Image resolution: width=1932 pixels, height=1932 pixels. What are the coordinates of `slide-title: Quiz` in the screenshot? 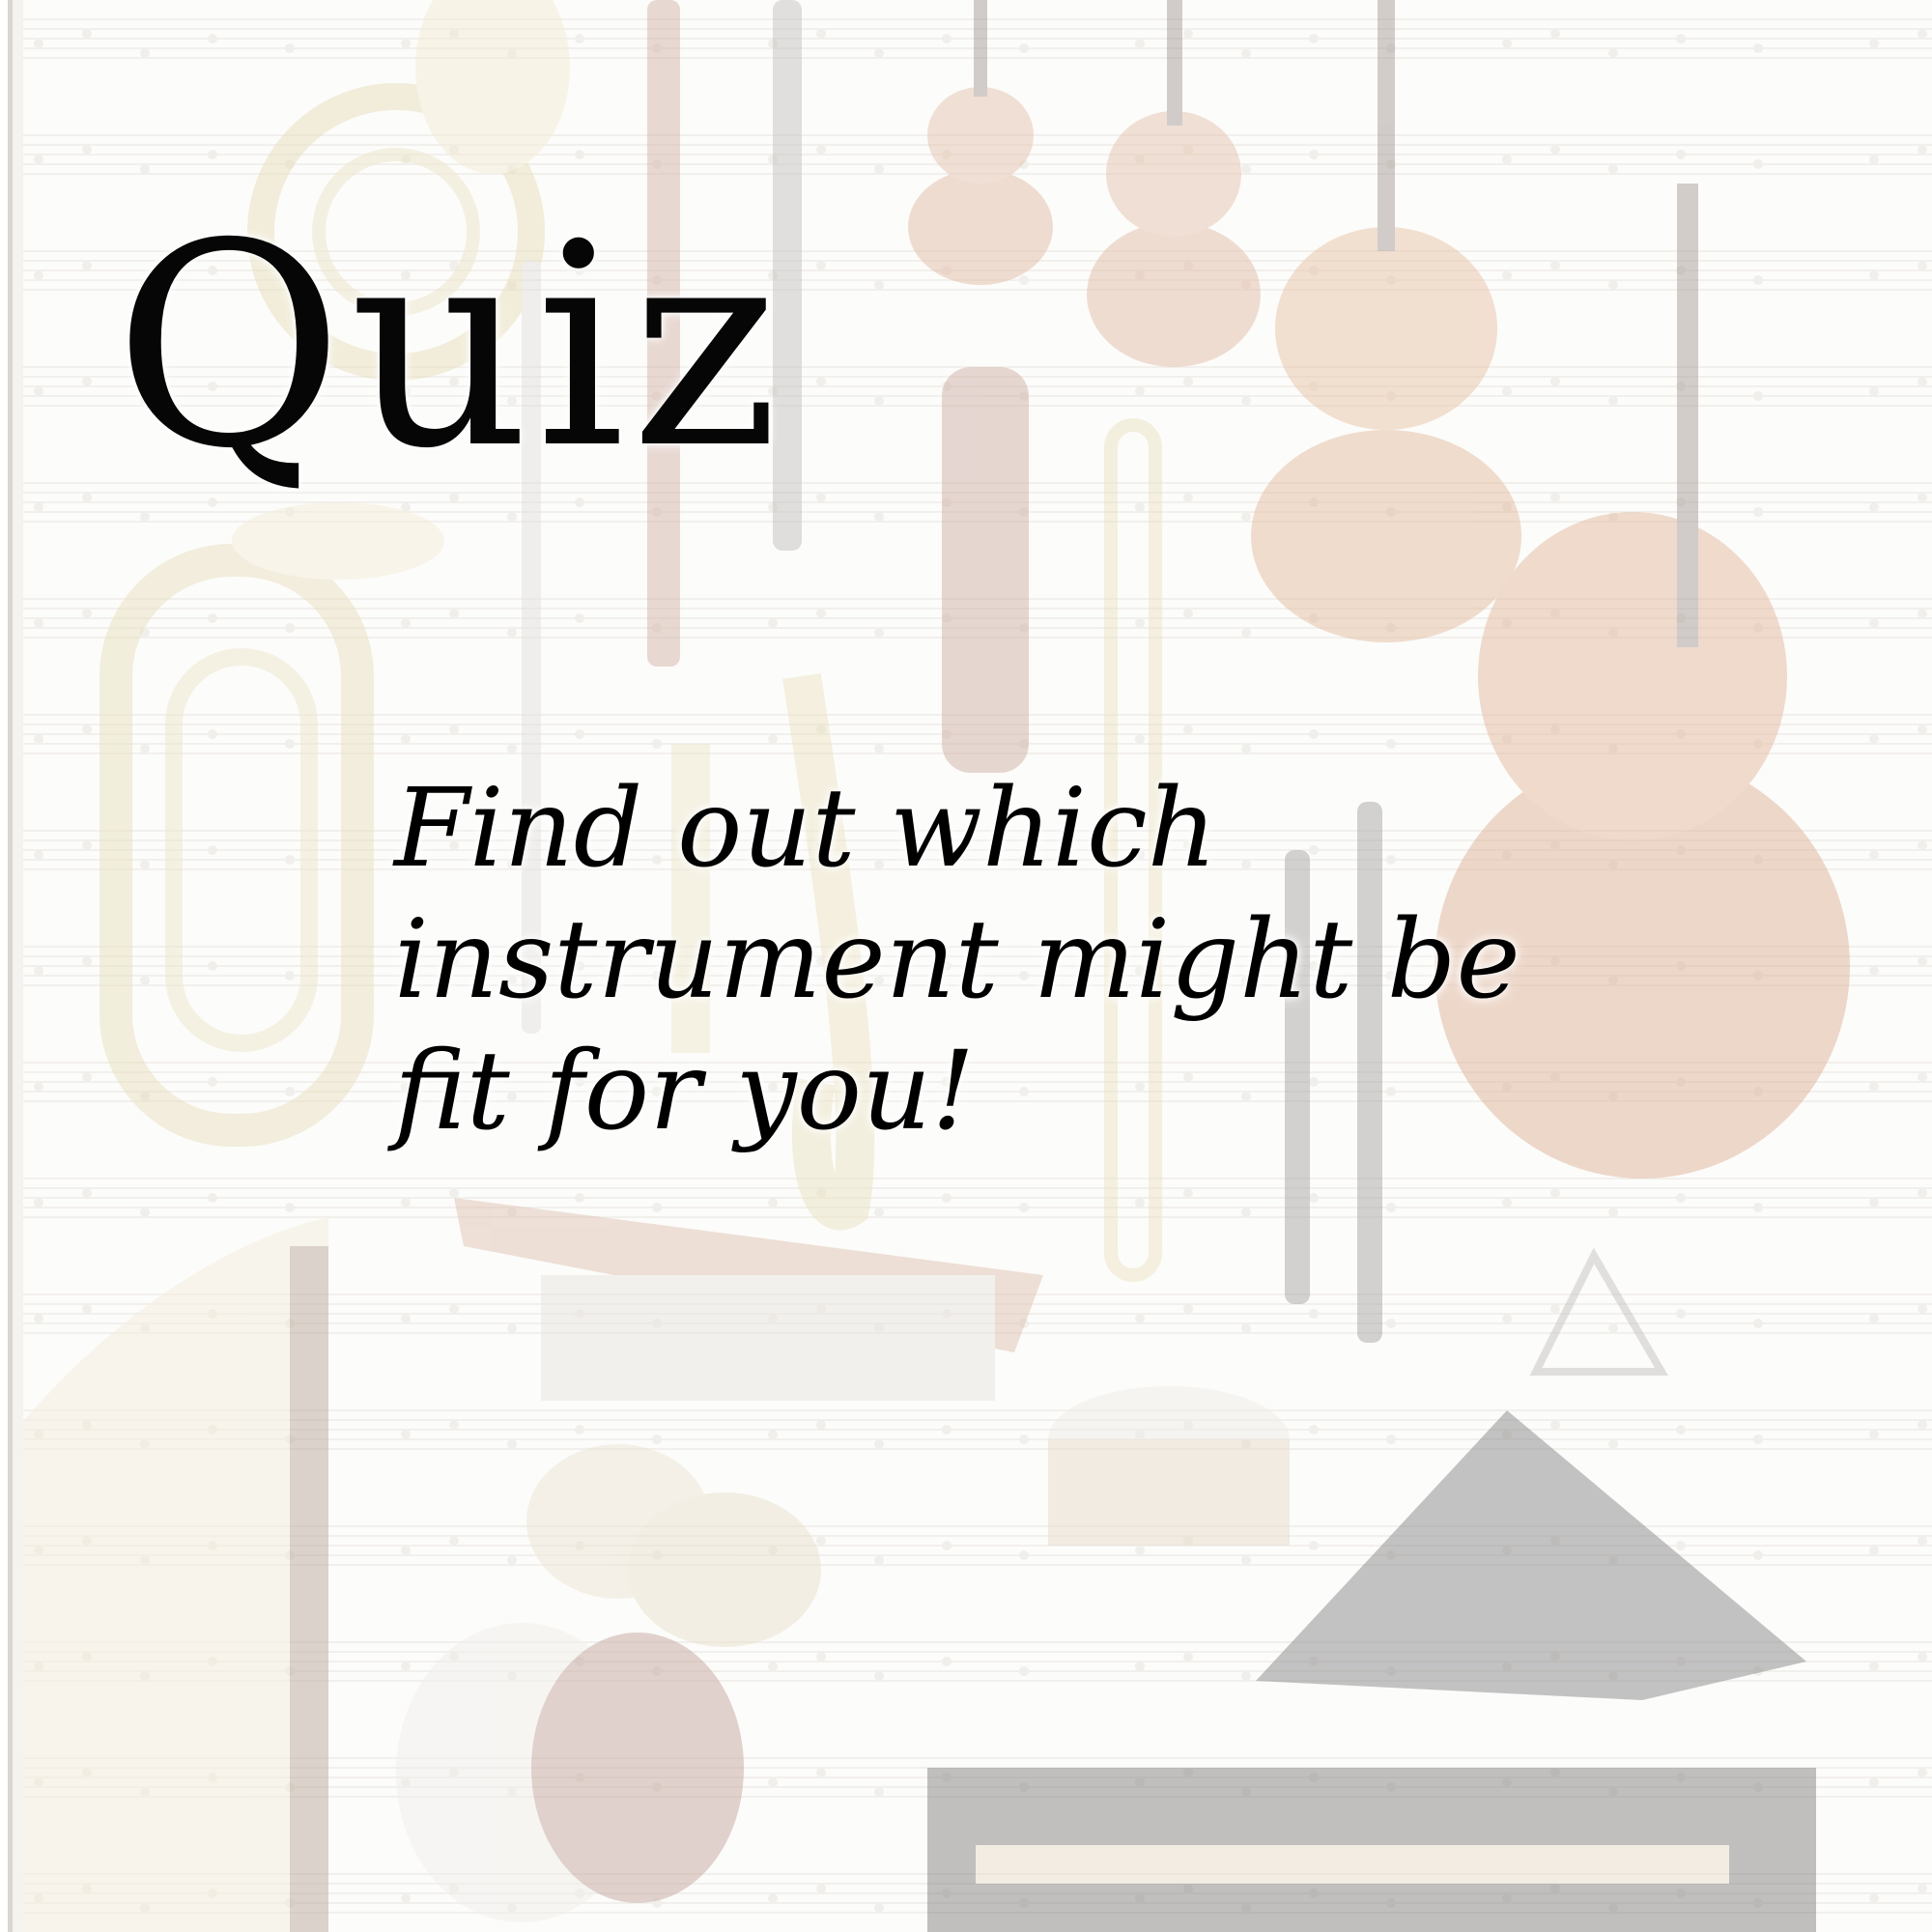 It's located at (449, 347).